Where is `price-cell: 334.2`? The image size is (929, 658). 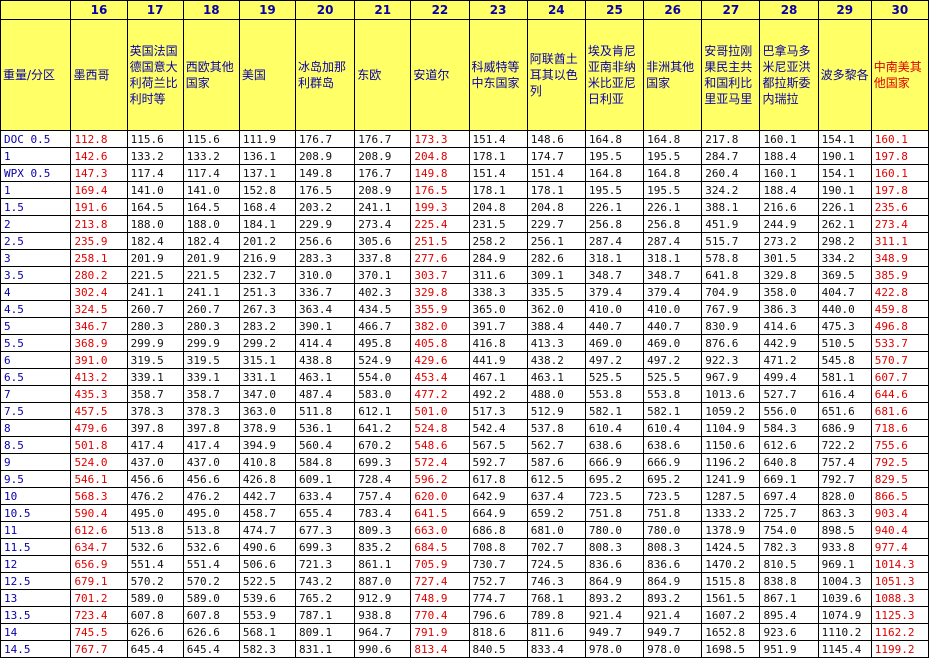
price-cell: 334.2 is located at coordinates (844, 258).